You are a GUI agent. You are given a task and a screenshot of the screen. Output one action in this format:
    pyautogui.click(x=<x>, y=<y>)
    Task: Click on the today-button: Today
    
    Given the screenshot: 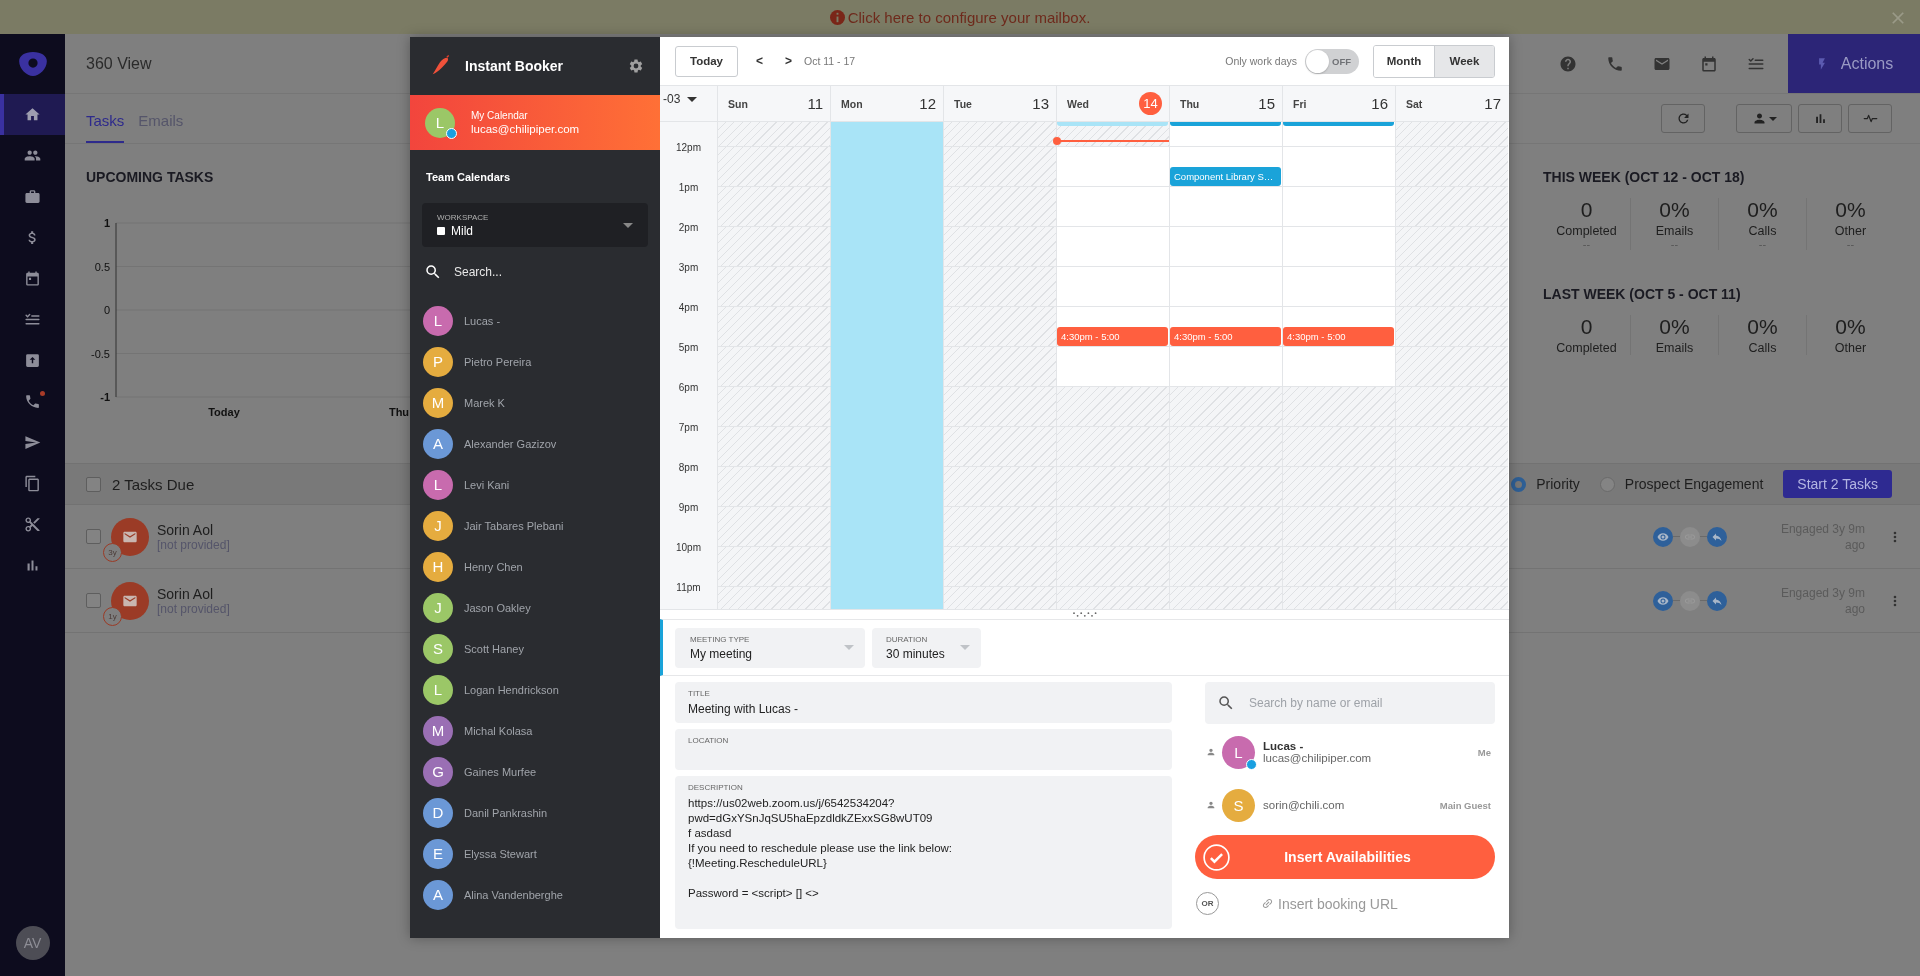 What is the action you would take?
    pyautogui.click(x=706, y=61)
    